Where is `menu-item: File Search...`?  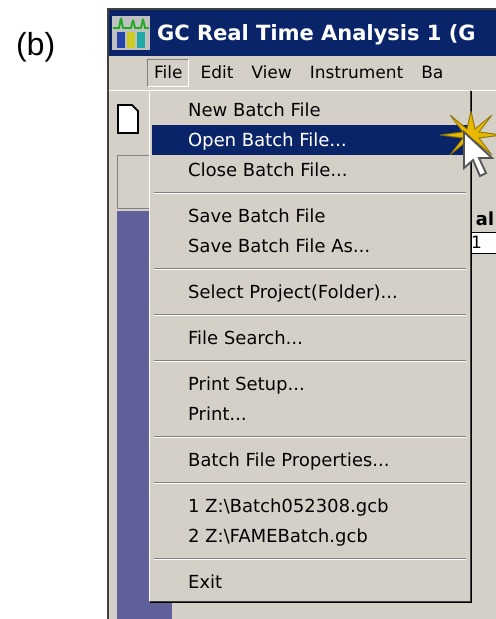 menu-item: File Search... is located at coordinates (310, 338).